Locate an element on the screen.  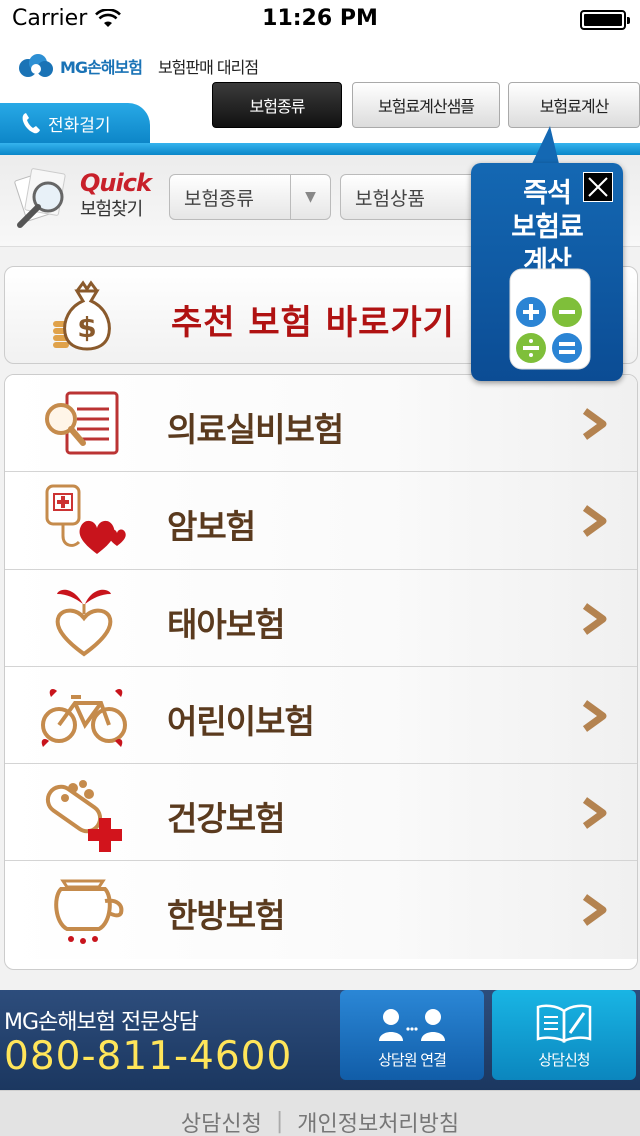
cloud-logo-icon is located at coordinates (36, 65).